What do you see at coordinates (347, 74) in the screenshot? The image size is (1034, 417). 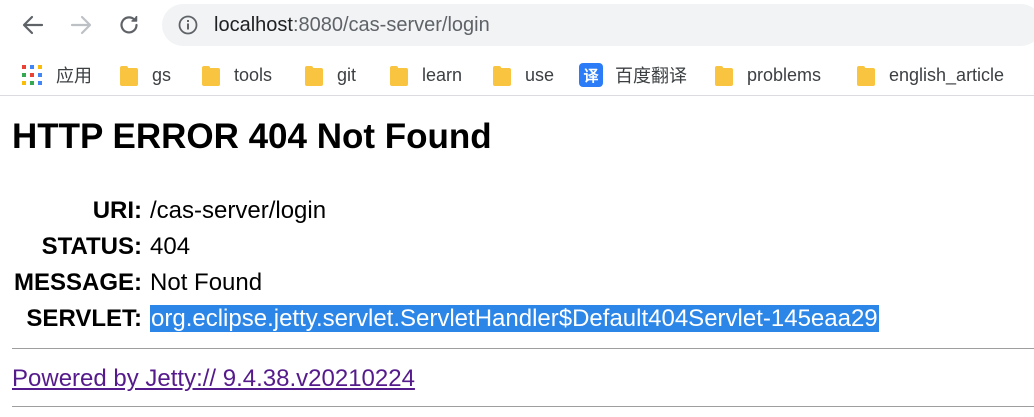 I see `bookmark-label: git` at bounding box center [347, 74].